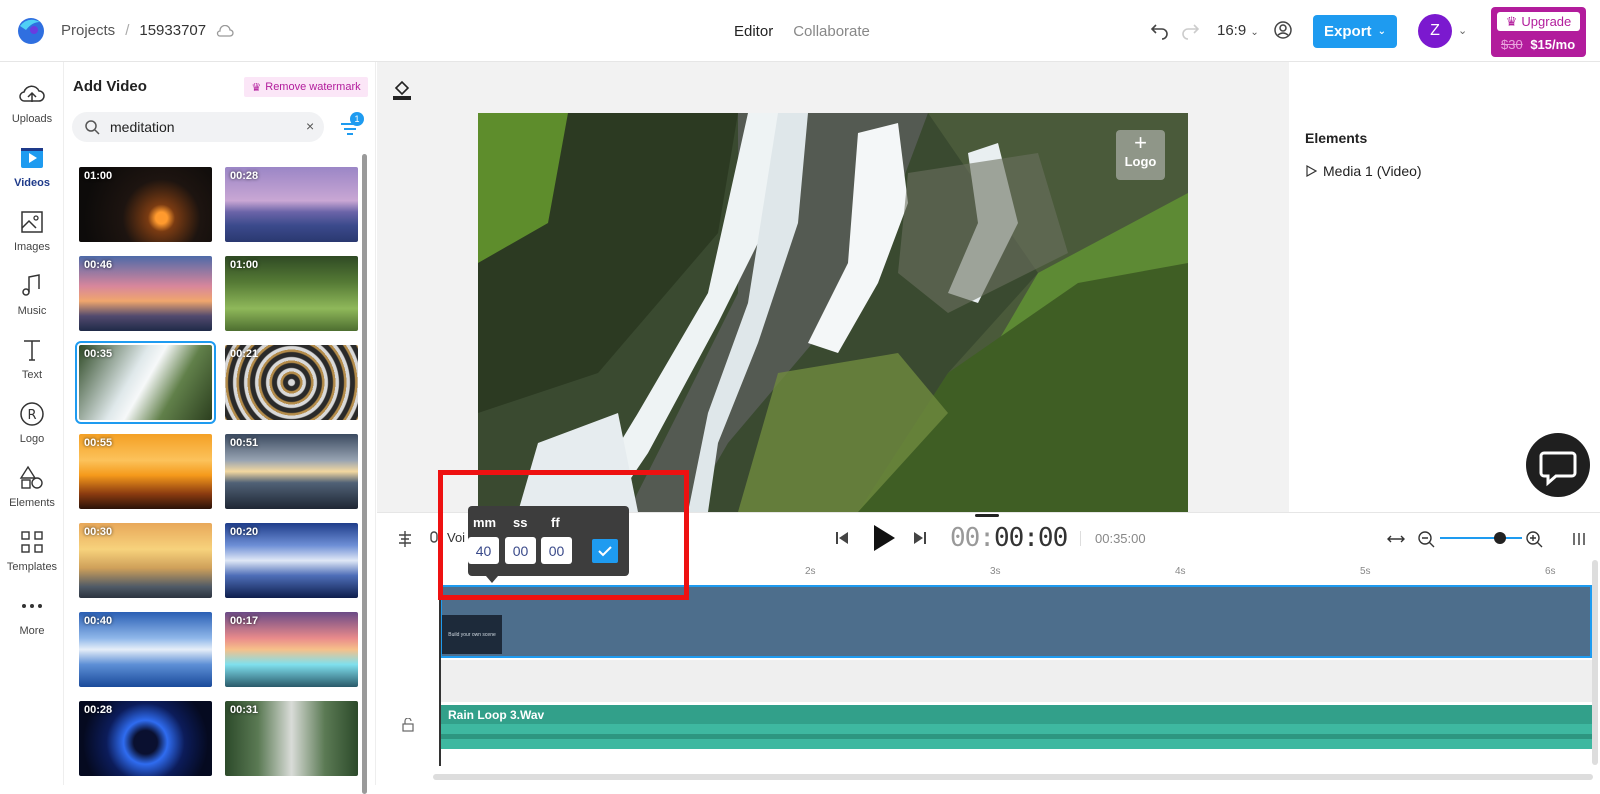 The height and width of the screenshot is (794, 1600). Describe the element at coordinates (1113, 538) in the screenshot. I see `total-duration: 00:35:00` at that location.